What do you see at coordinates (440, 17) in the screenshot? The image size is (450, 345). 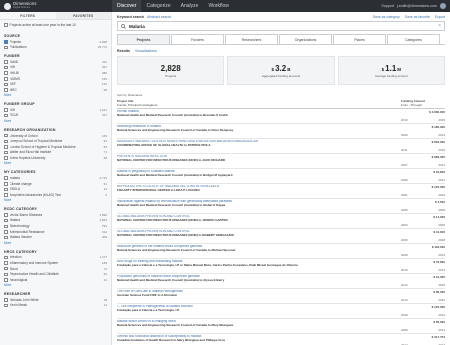 I see `export-button: Export` at bounding box center [440, 17].